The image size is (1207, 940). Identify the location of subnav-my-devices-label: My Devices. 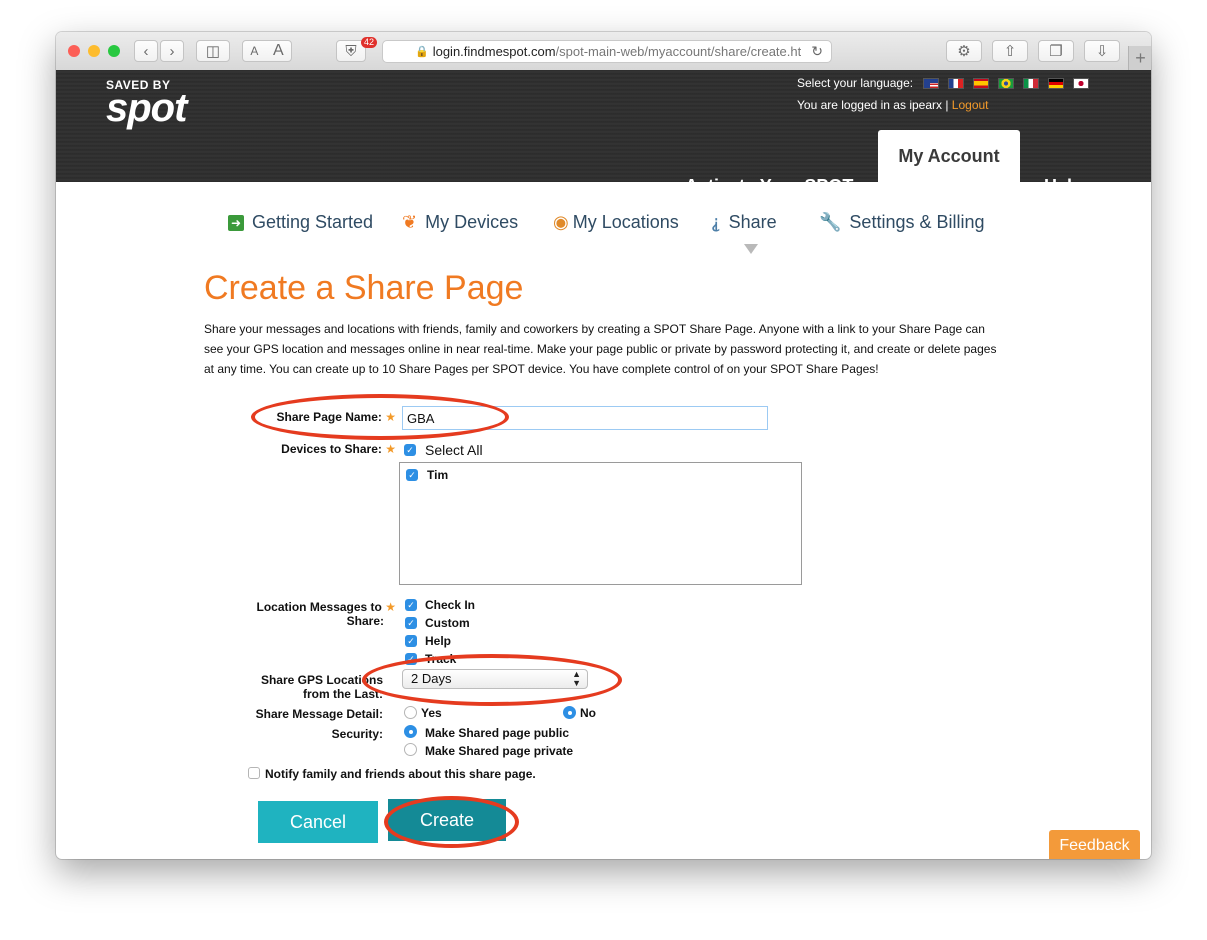
(472, 222).